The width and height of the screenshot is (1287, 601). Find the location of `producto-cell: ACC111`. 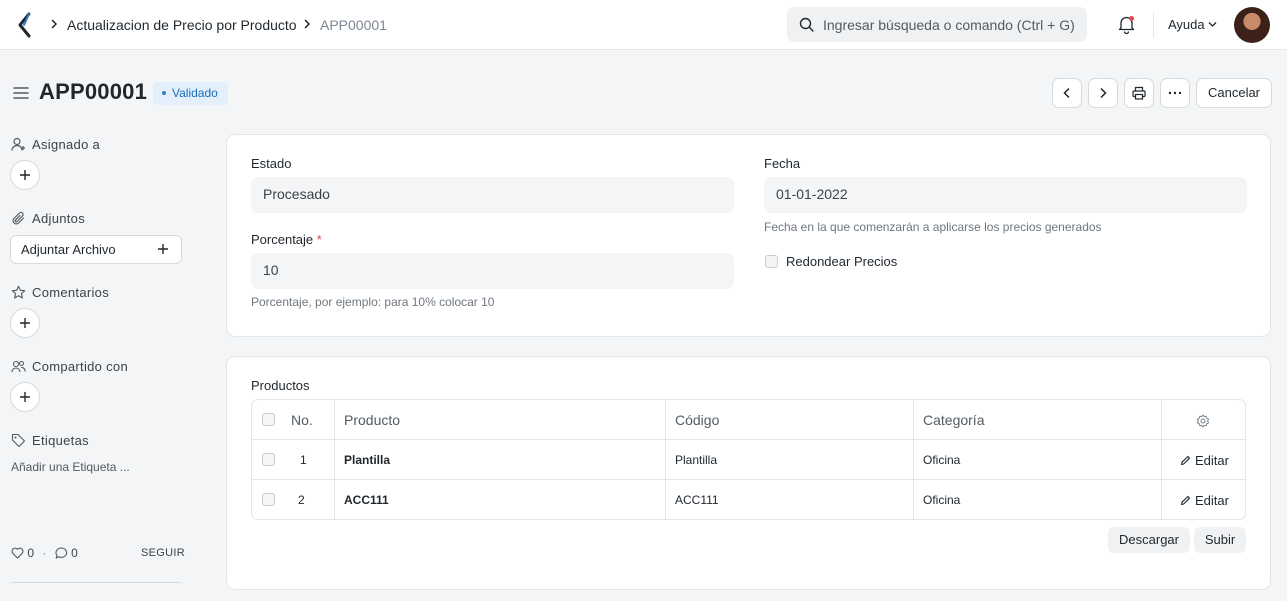

producto-cell: ACC111 is located at coordinates (366, 500).